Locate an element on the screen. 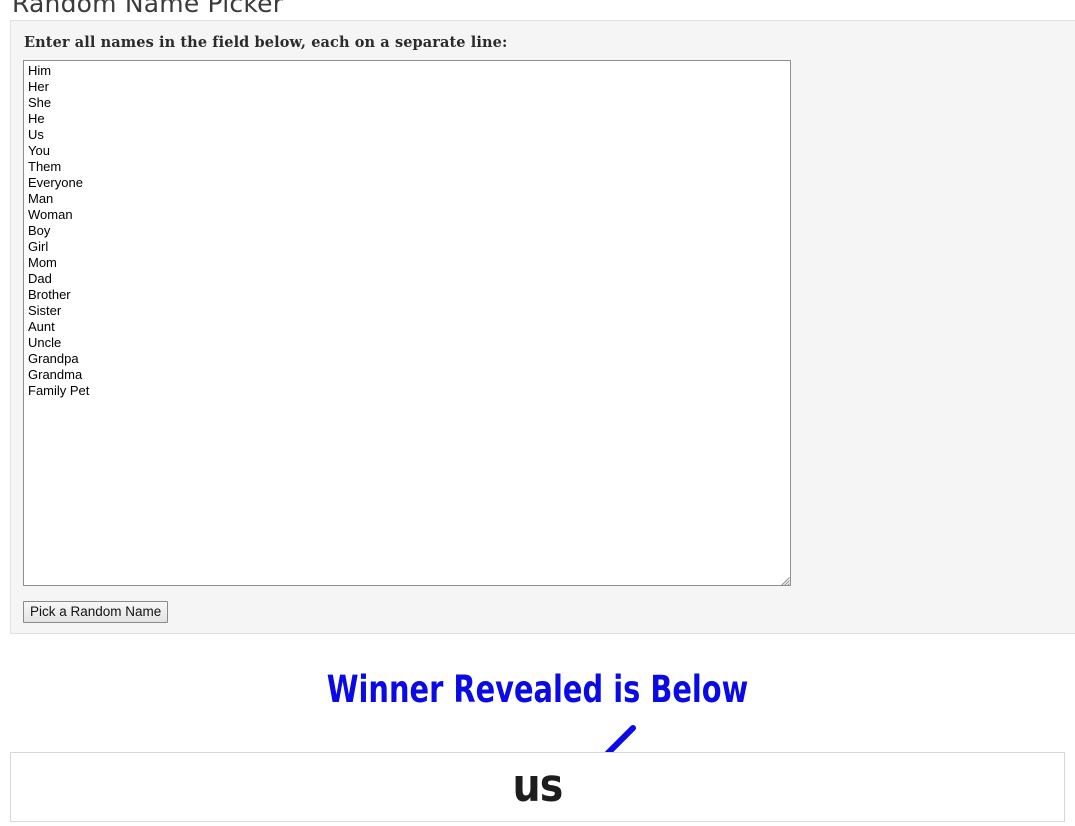 This screenshot has width=1075, height=826. page-title: Random Name Picker is located at coordinates (148, 9).